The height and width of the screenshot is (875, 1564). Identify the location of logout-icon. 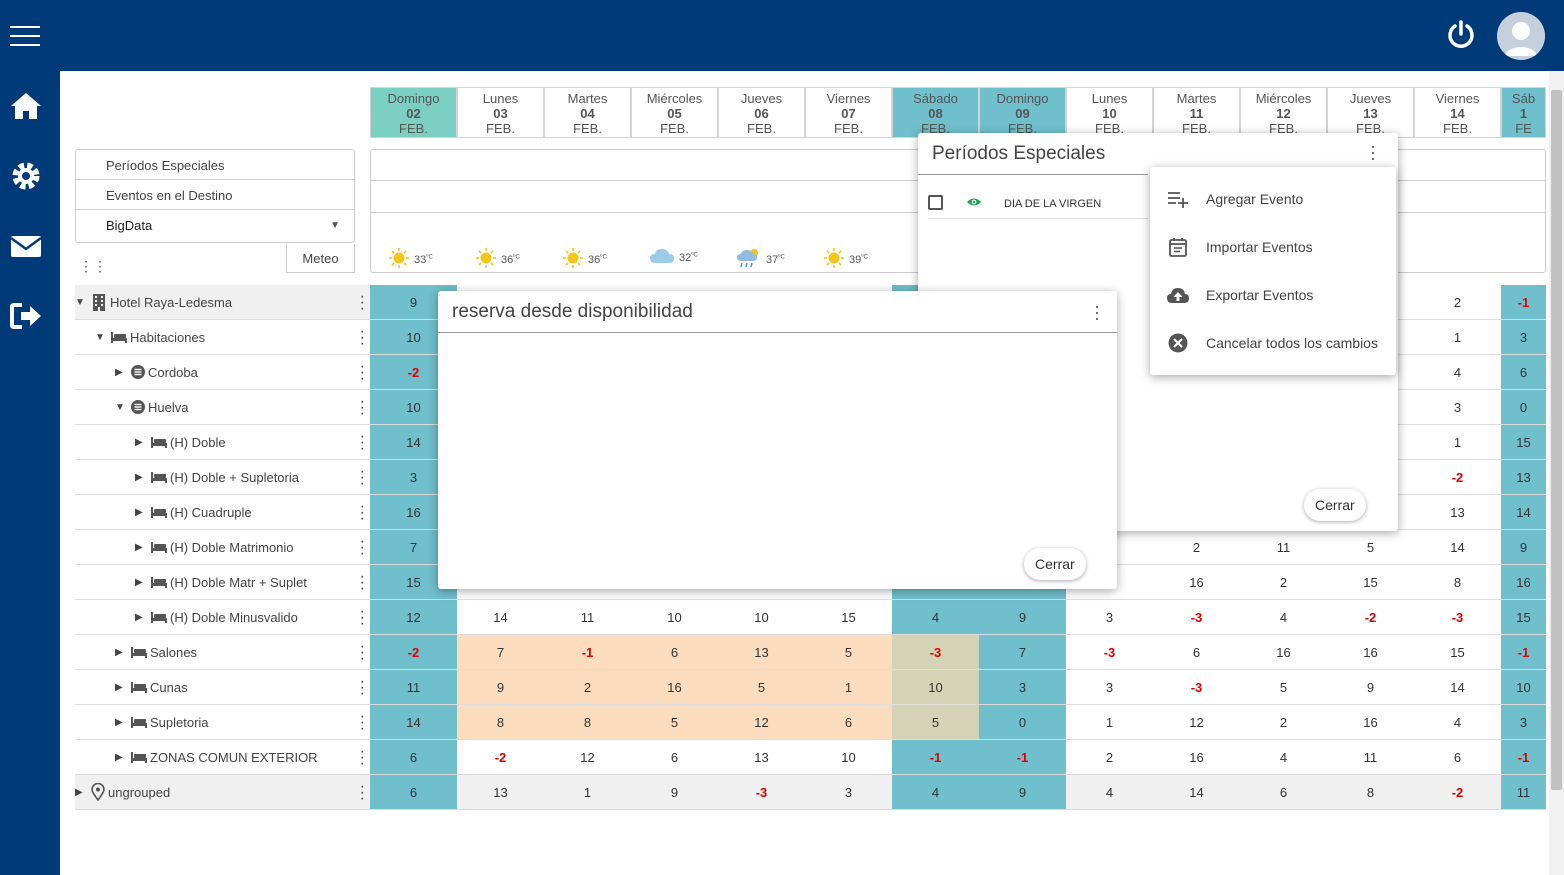
(26, 316).